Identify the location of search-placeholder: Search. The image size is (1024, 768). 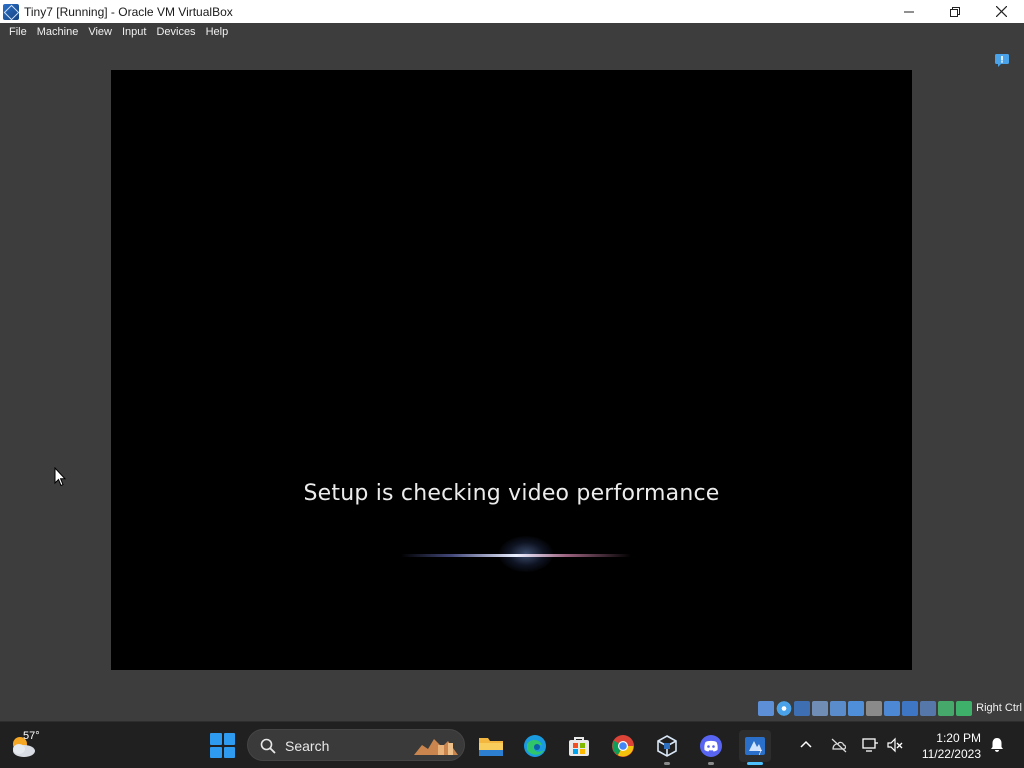
(307, 746).